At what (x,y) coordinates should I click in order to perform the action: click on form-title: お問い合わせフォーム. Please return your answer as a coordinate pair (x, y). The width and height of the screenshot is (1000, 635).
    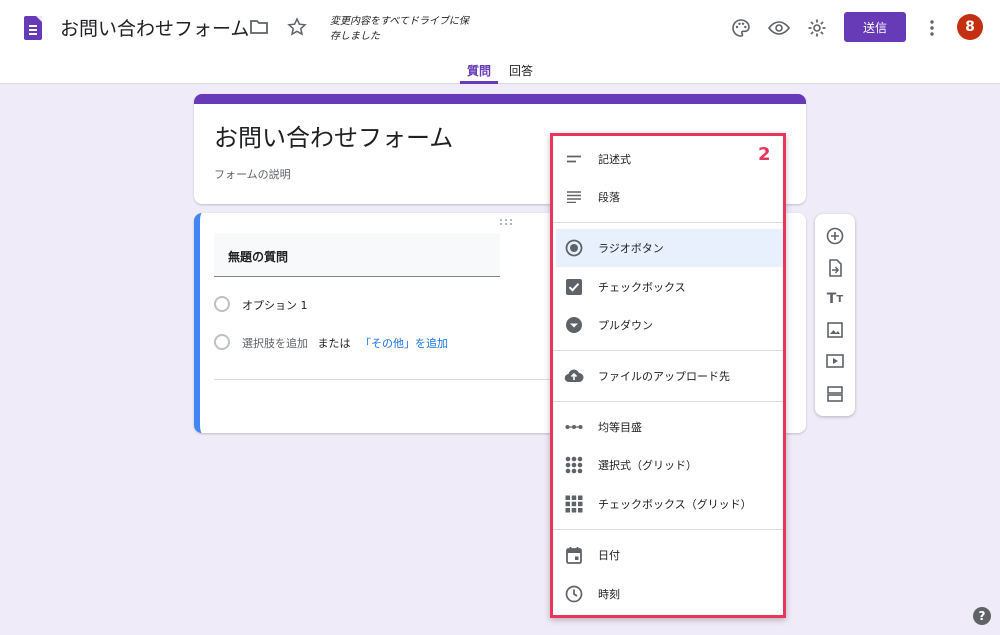
    Looking at the image, I should click on (333, 135).